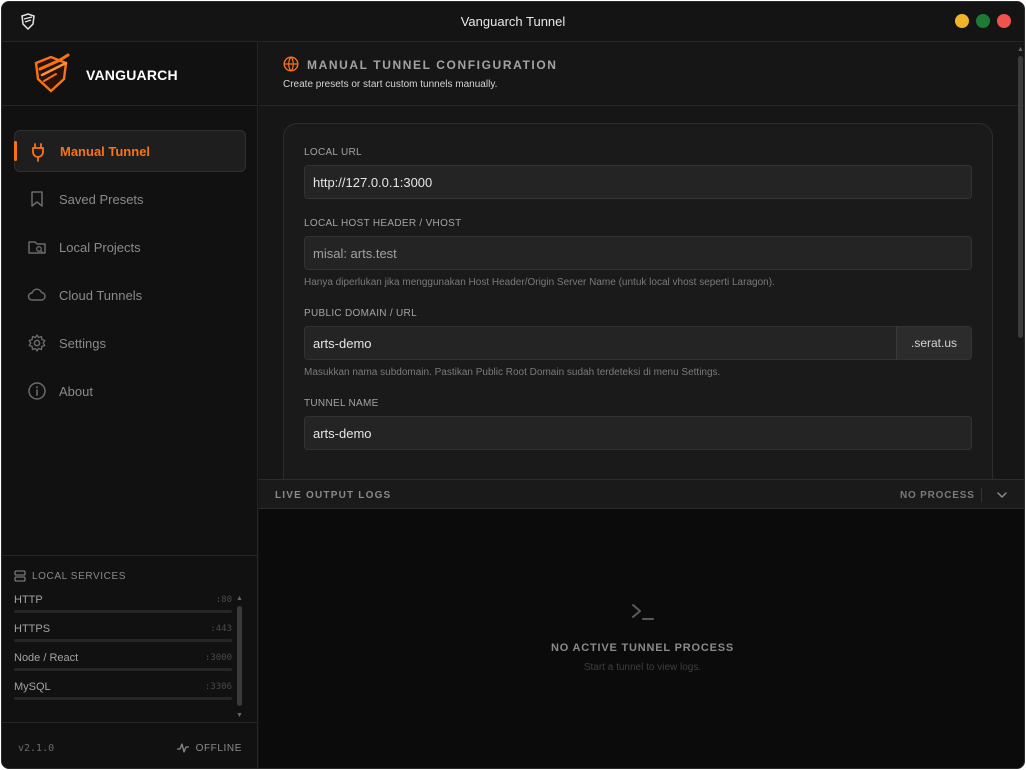 The height and width of the screenshot is (770, 1026). I want to click on logs-header: LIVE OUTPUT LOGS NO PROCESS, so click(641, 494).